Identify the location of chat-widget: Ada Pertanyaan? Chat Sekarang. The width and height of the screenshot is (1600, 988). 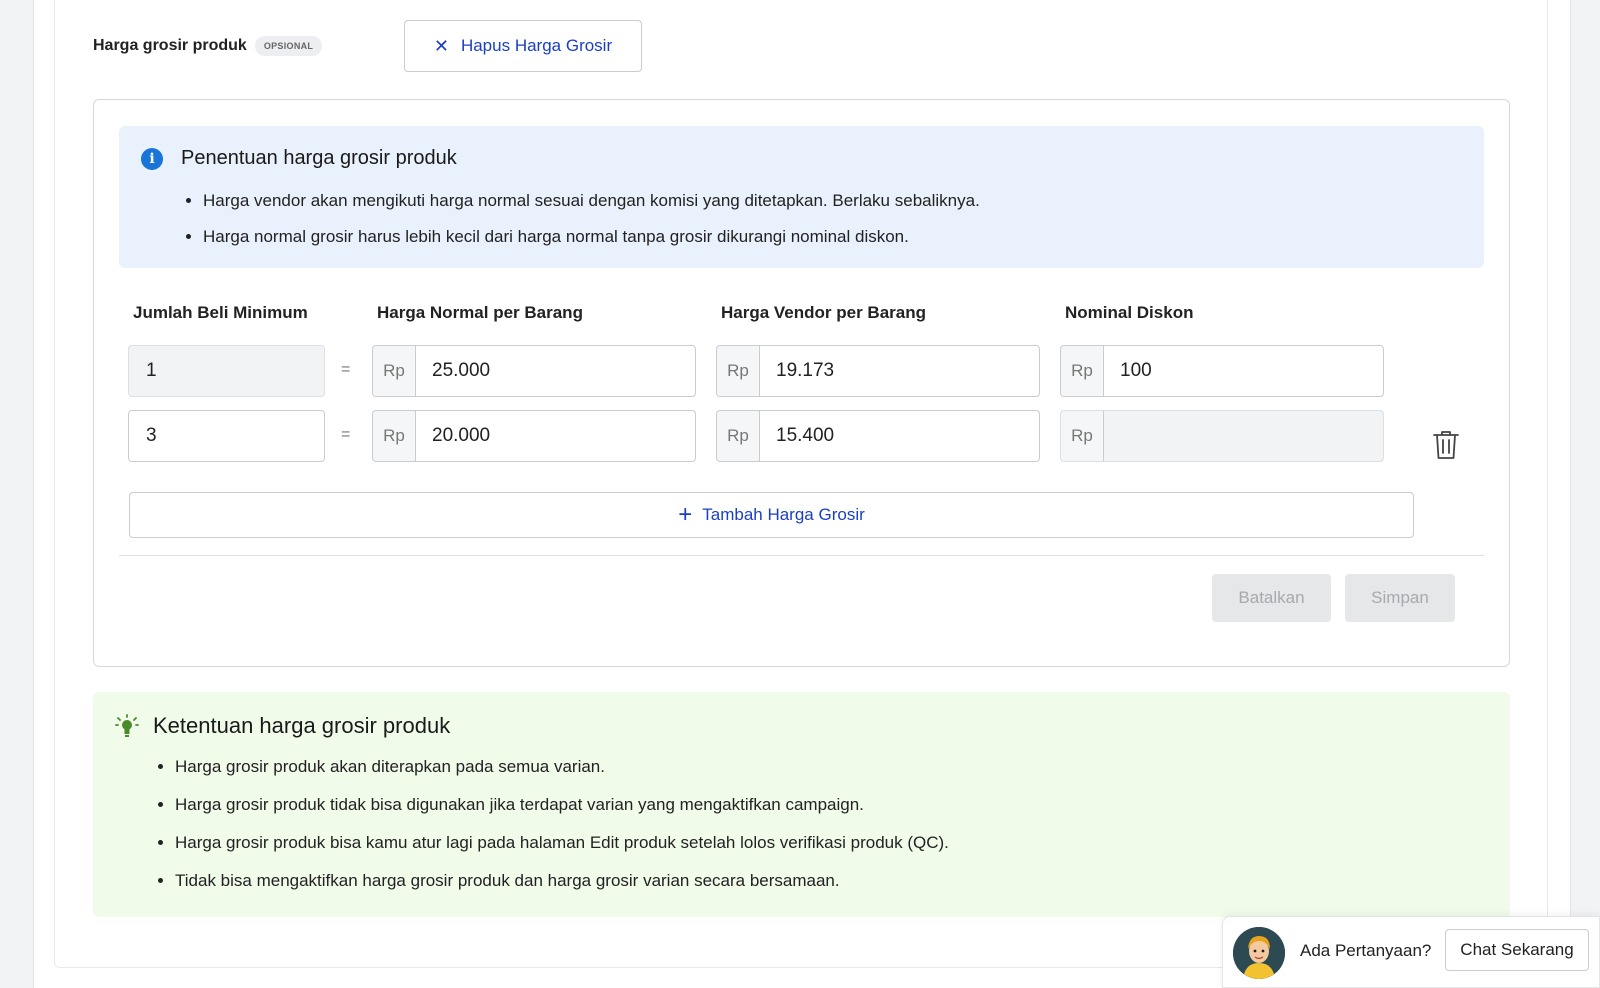
(1411, 952).